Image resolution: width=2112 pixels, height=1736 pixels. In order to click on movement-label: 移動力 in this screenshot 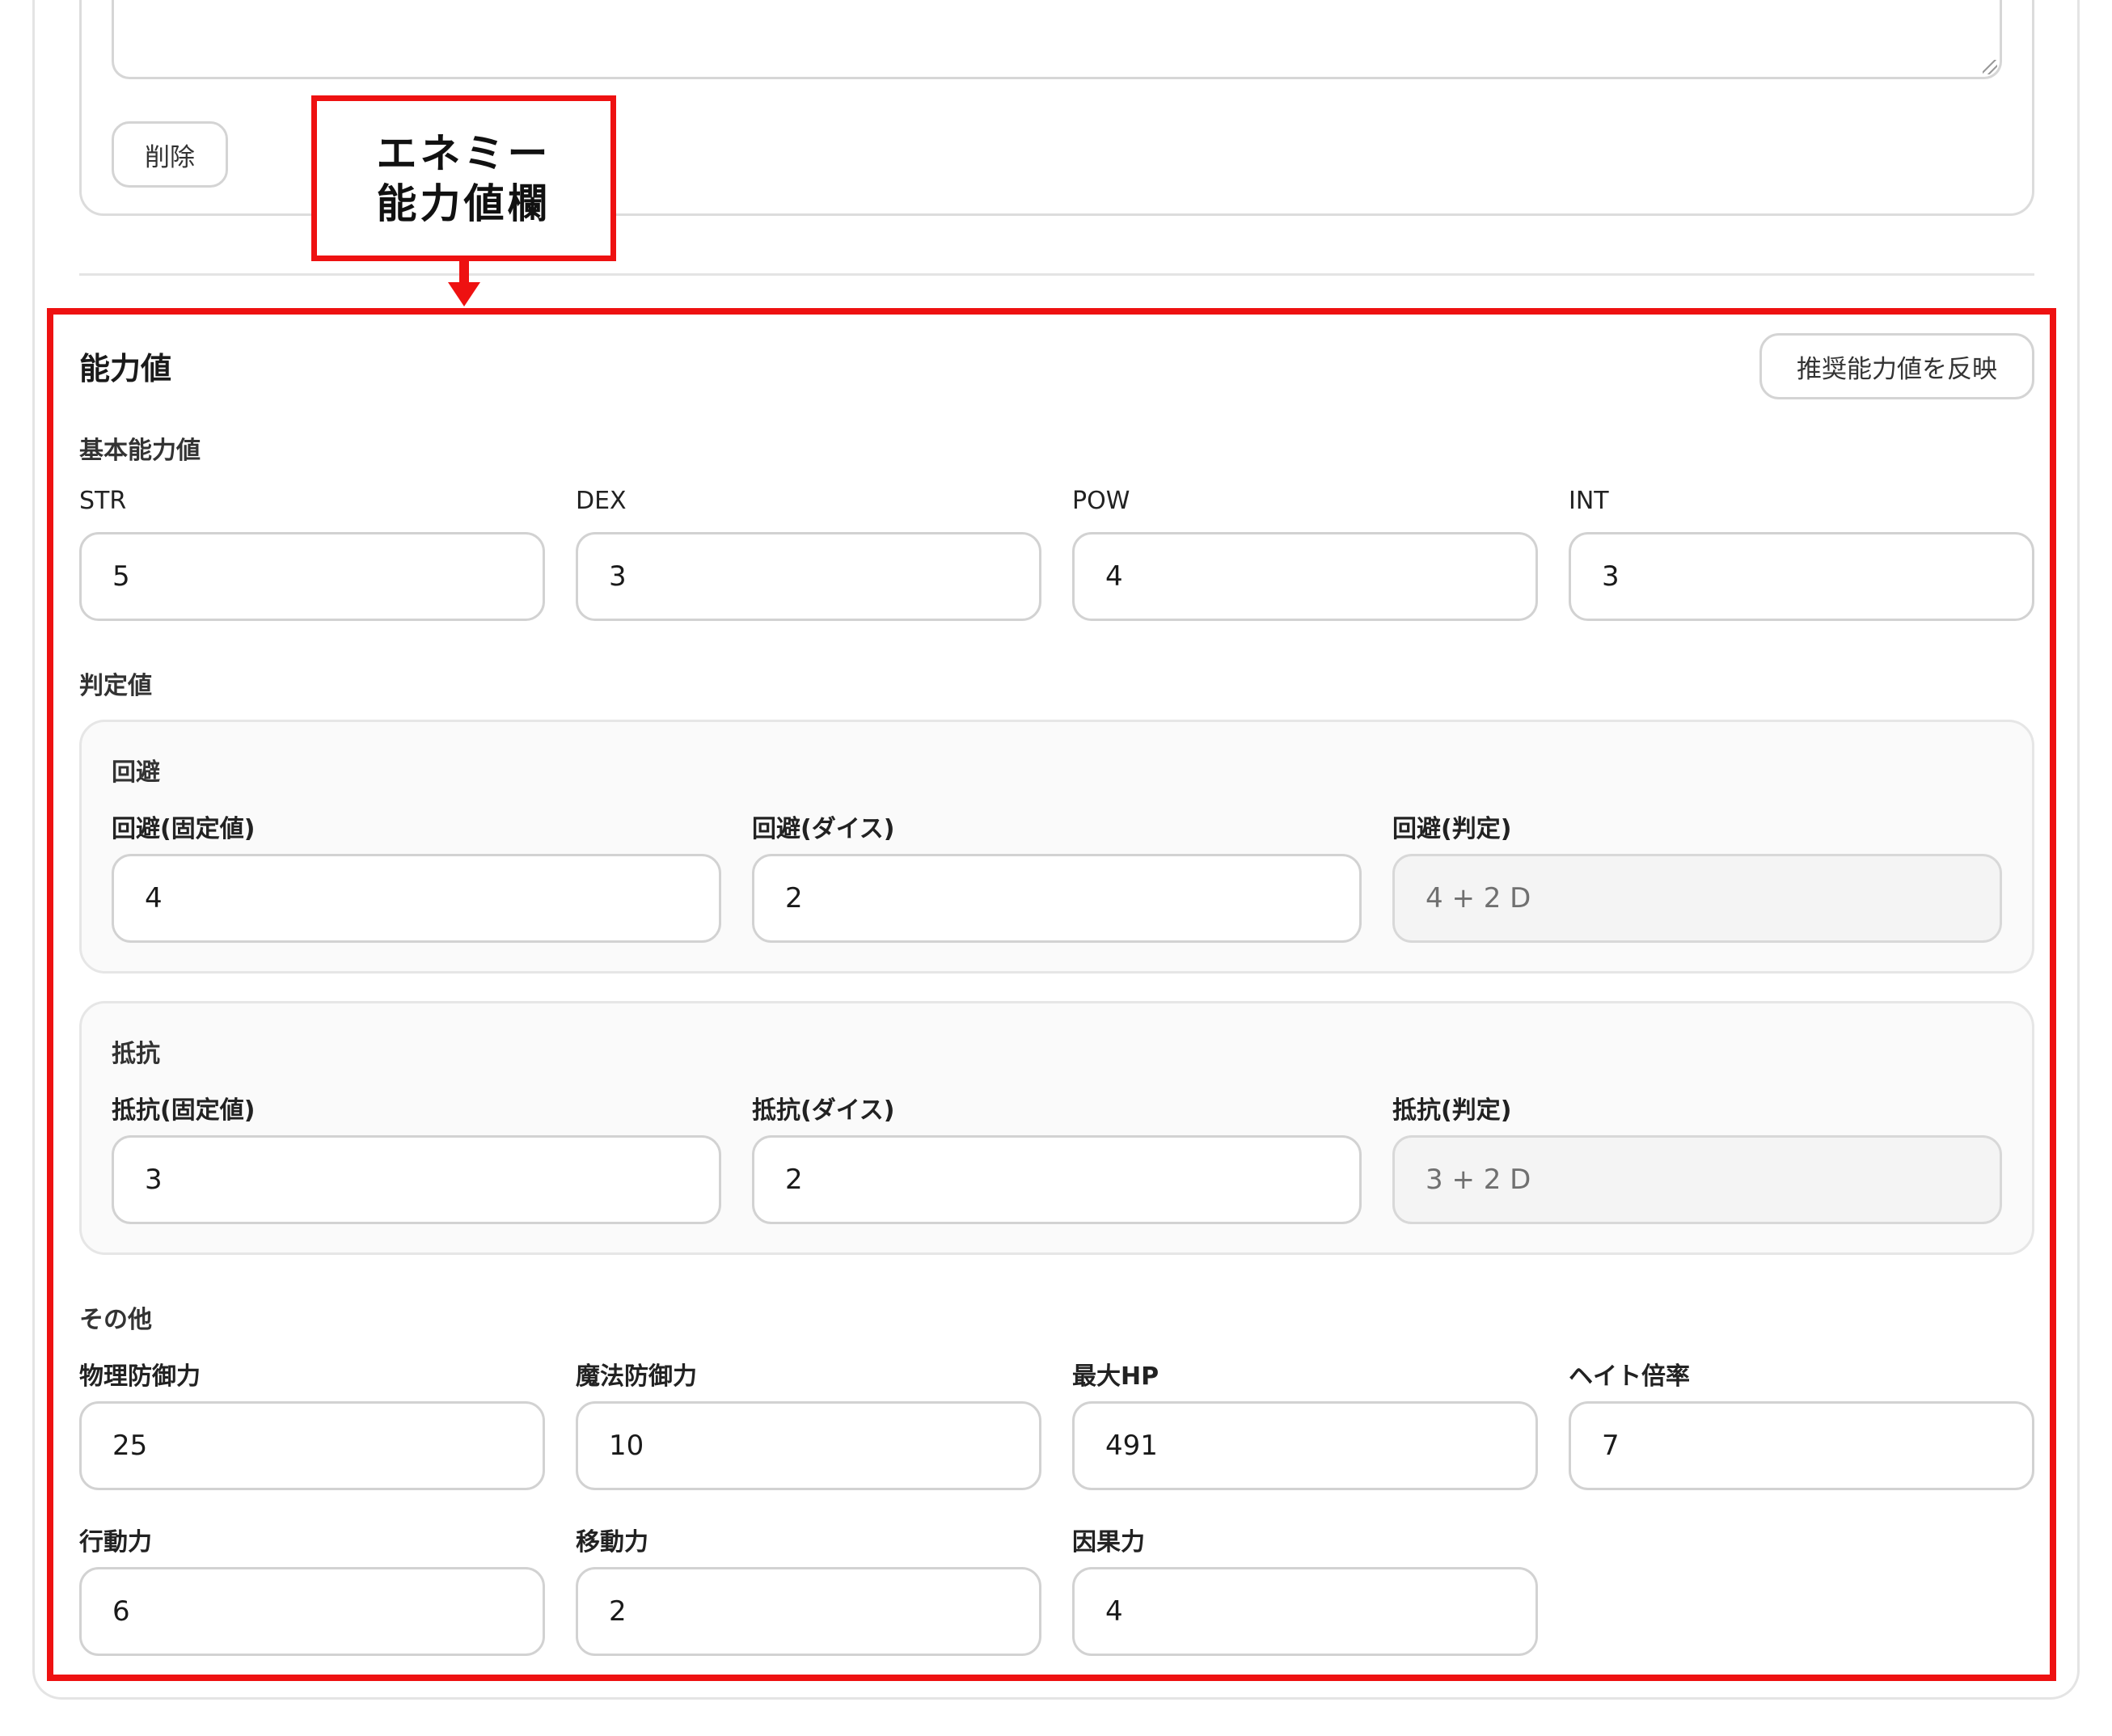, I will do `click(612, 1542)`.